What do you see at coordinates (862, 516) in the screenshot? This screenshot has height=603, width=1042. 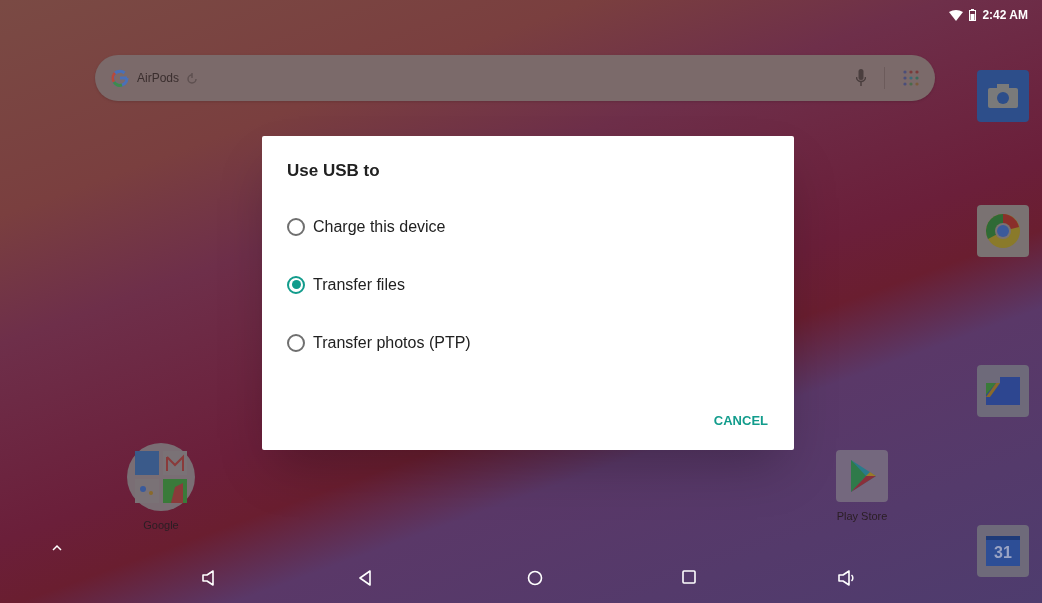 I see `app-label: Play Store` at bounding box center [862, 516].